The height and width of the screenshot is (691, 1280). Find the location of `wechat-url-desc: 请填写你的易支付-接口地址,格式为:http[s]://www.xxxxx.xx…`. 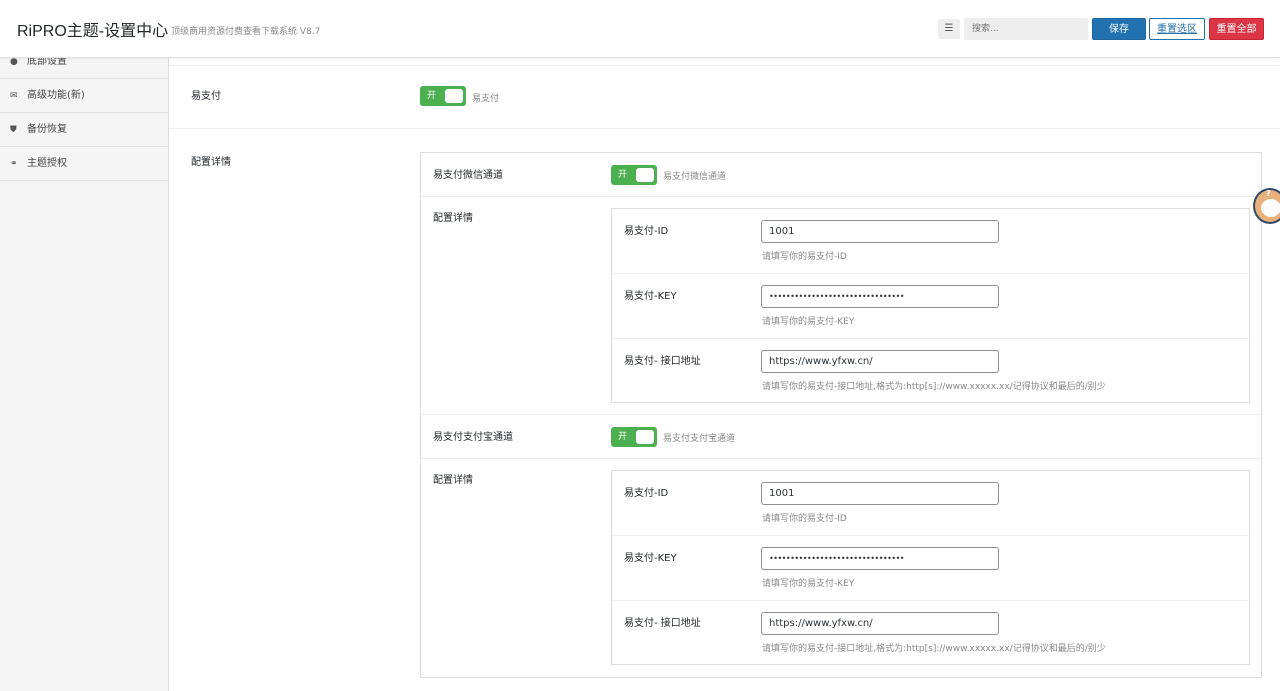

wechat-url-desc: 请填写你的易支付-接口地址,格式为:http[s]://www.xxxxx.xx… is located at coordinates (934, 387).